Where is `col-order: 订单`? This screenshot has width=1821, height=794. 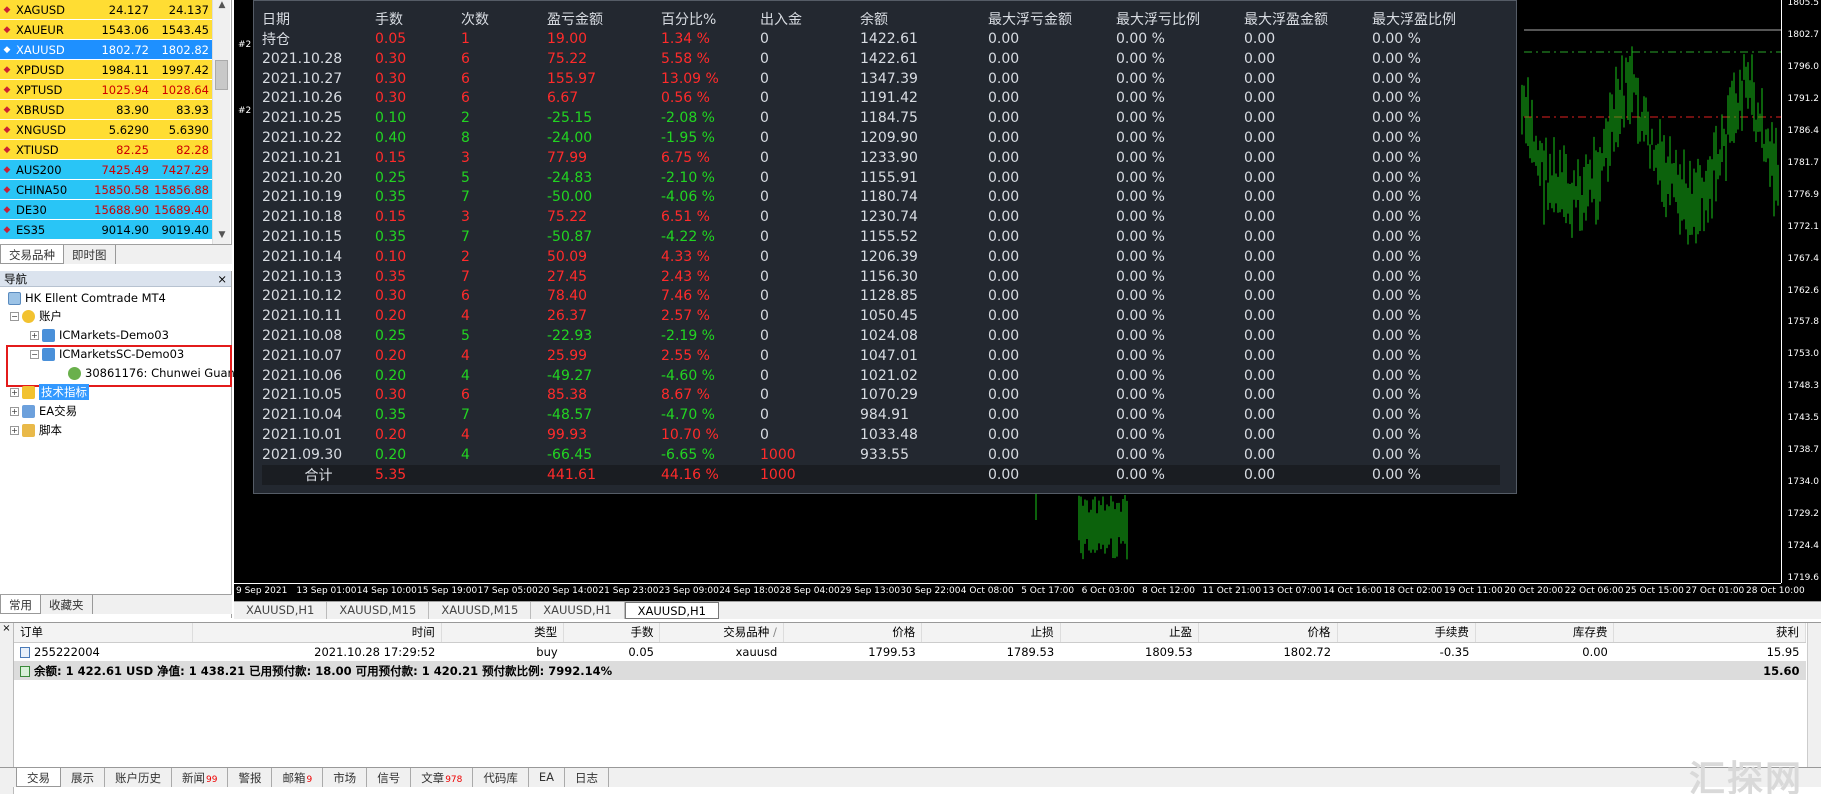
col-order: 订单 is located at coordinates (104, 633).